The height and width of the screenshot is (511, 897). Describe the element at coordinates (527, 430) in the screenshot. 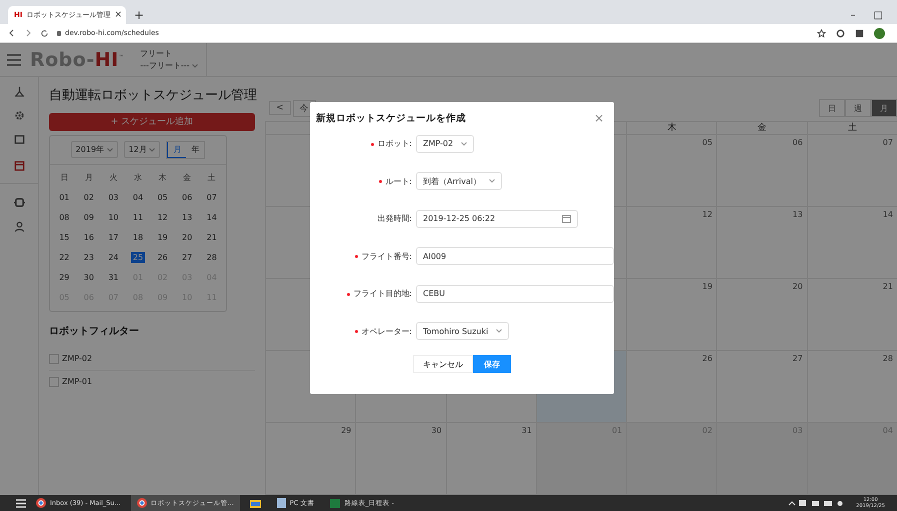

I see `date-number: 31` at that location.